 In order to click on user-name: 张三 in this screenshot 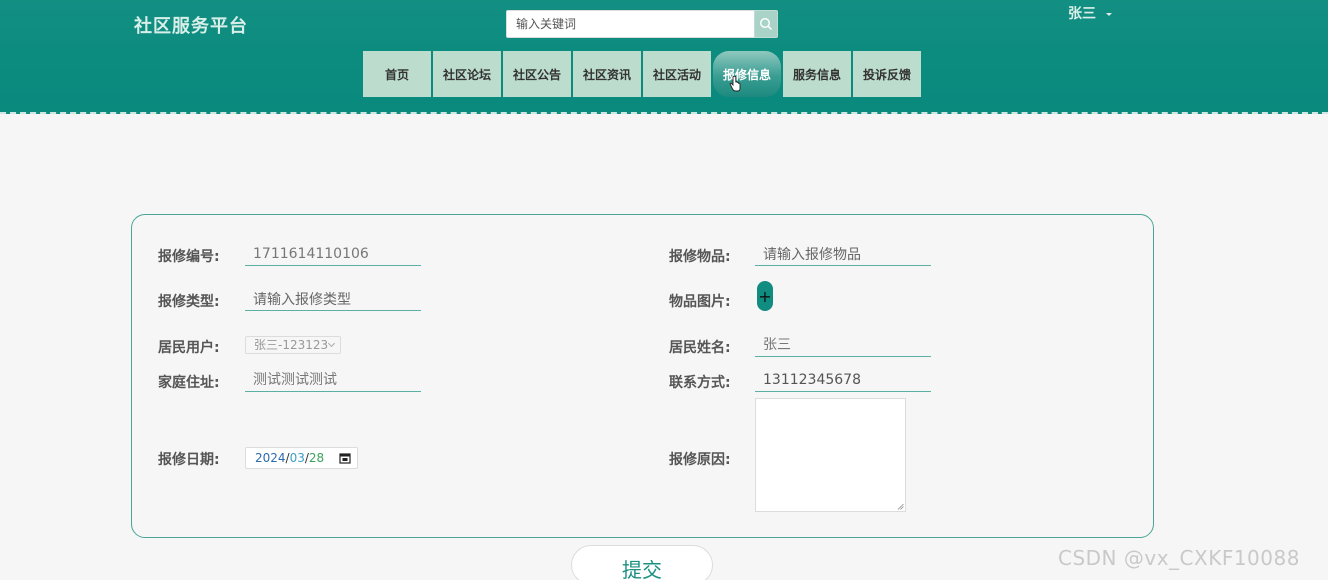, I will do `click(1082, 14)`.